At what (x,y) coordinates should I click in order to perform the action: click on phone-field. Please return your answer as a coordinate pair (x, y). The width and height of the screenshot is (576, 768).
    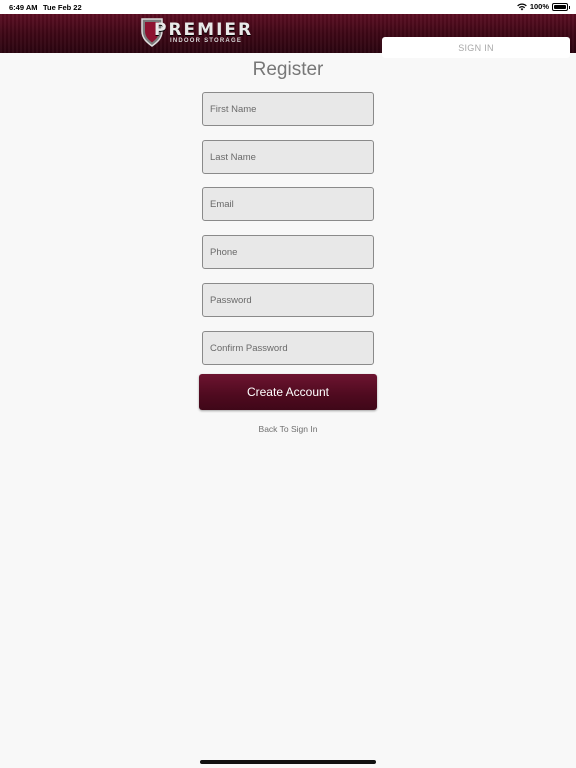
    Looking at the image, I should click on (288, 252).